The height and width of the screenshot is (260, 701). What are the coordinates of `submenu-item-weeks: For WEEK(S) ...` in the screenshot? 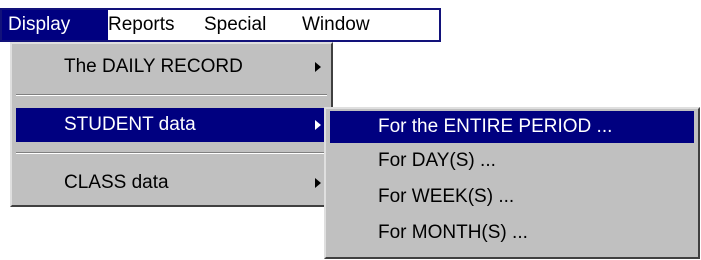 It's located at (512, 197).